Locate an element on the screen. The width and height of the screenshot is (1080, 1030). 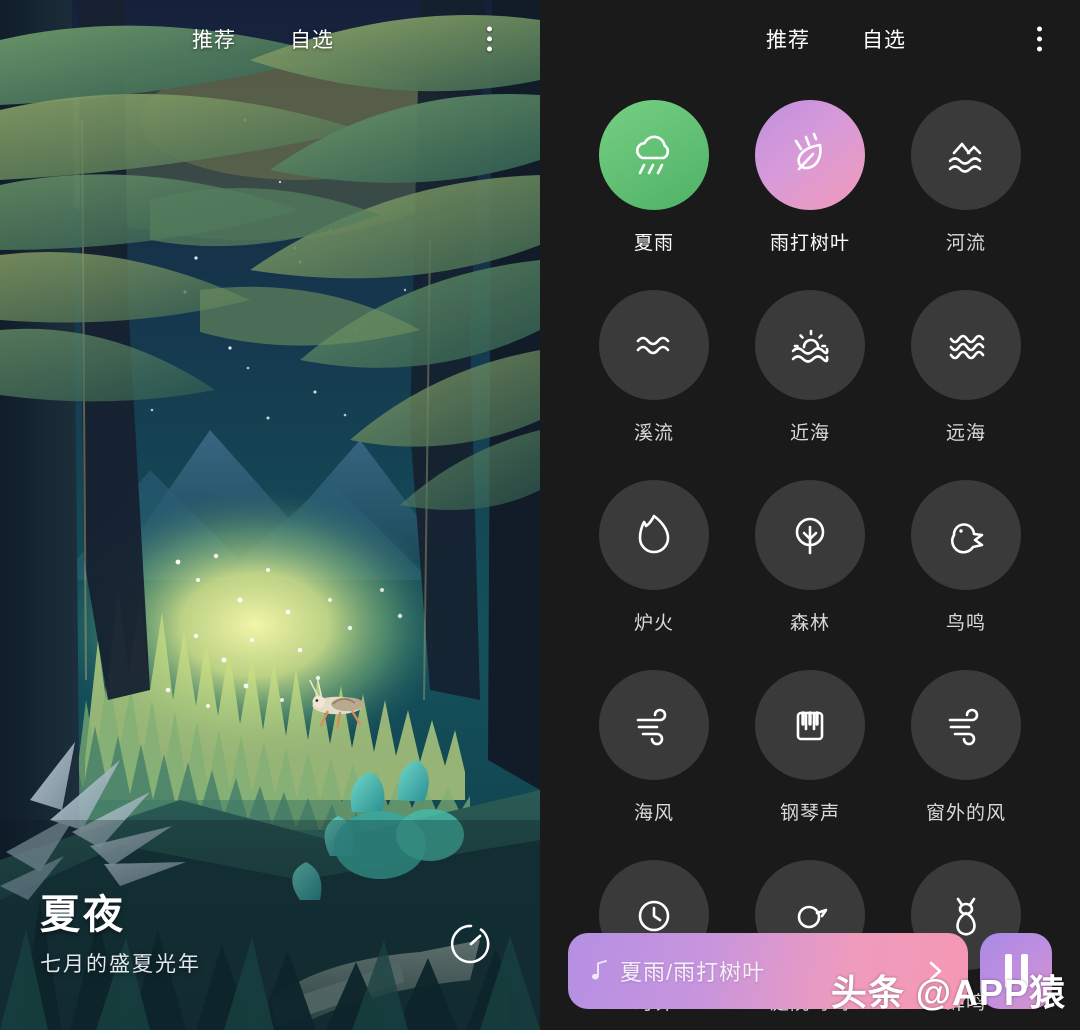
right-top-bar: 推荐 自选 is located at coordinates (810, 39).